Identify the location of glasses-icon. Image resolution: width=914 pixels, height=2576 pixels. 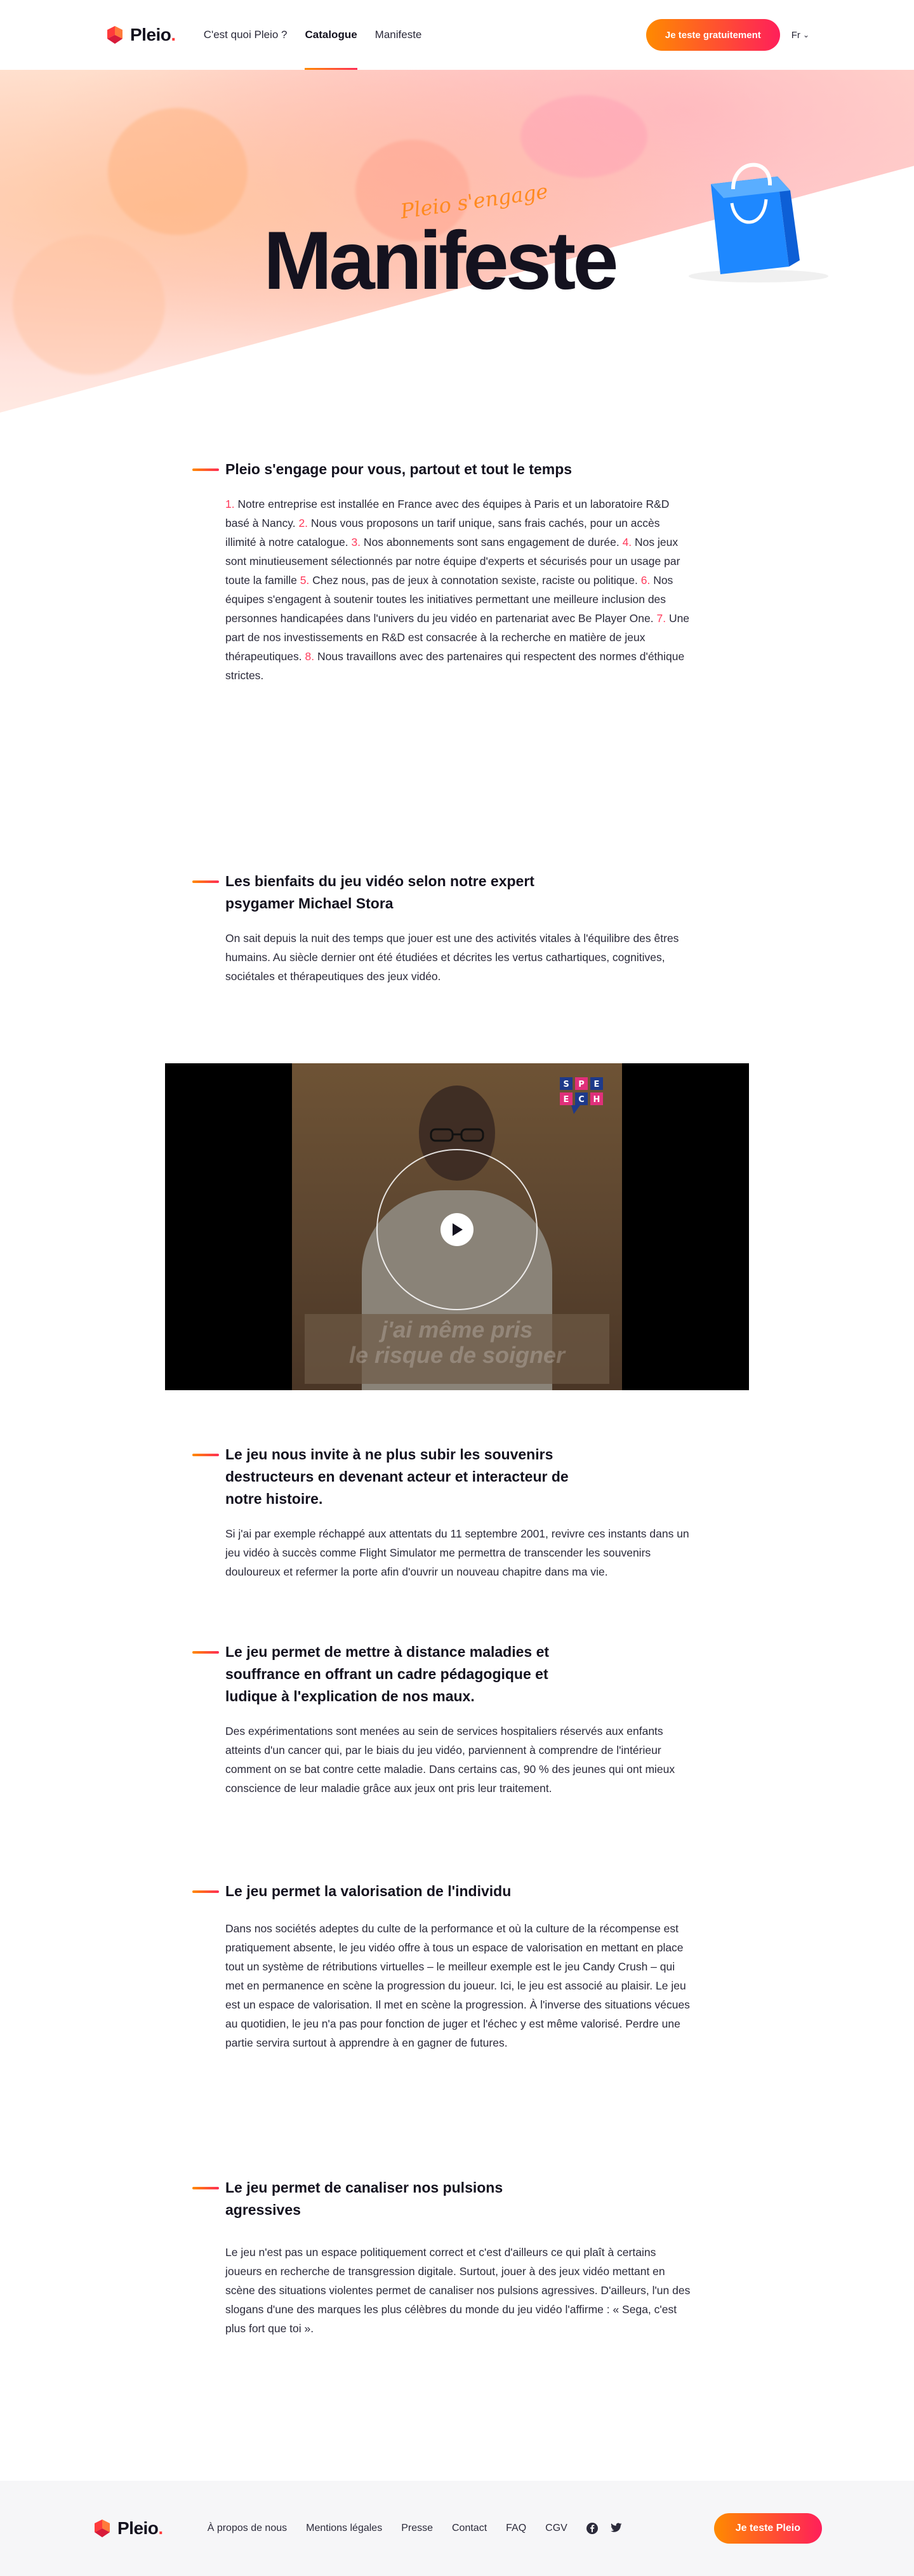
(457, 1135).